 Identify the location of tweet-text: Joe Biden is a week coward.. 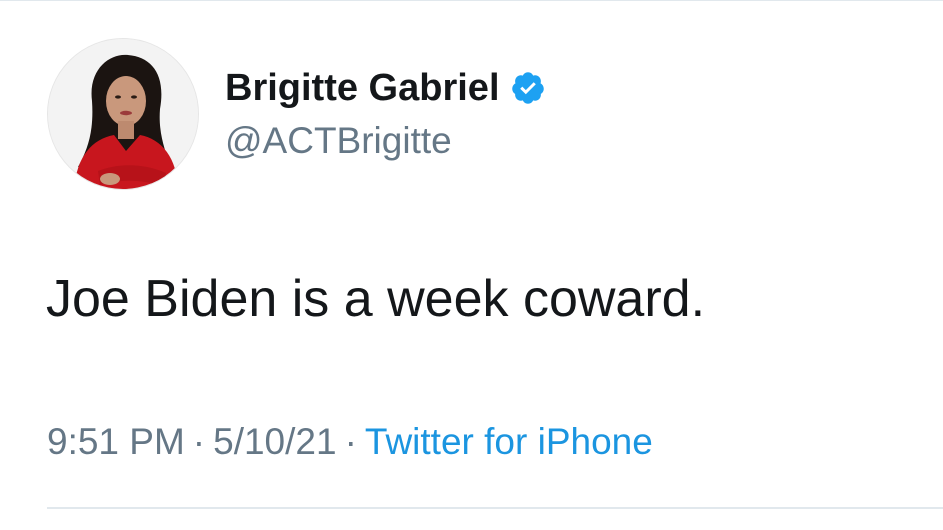
(376, 299).